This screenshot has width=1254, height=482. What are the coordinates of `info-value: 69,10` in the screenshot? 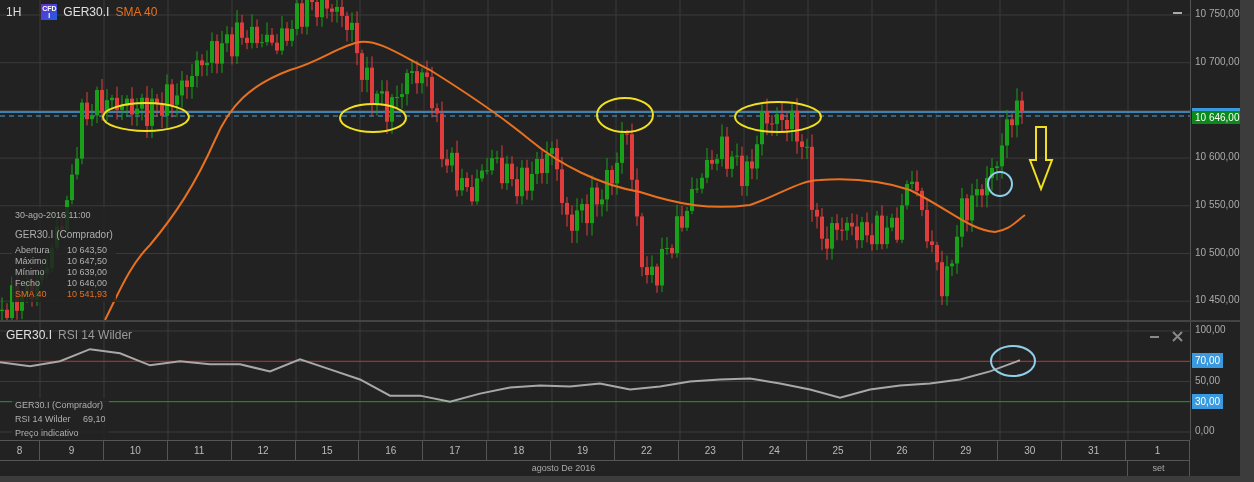 It's located at (94, 419).